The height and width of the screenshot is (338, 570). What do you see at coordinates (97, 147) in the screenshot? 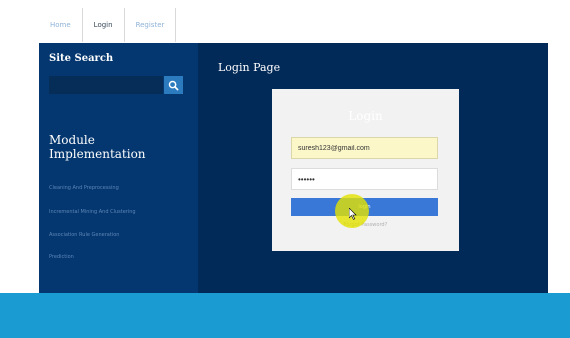
I see `module-heading: Module Implementation` at bounding box center [97, 147].